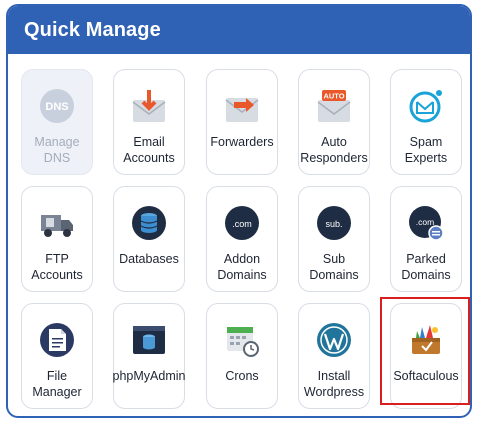  I want to click on forwarders-icon, so click(242, 106).